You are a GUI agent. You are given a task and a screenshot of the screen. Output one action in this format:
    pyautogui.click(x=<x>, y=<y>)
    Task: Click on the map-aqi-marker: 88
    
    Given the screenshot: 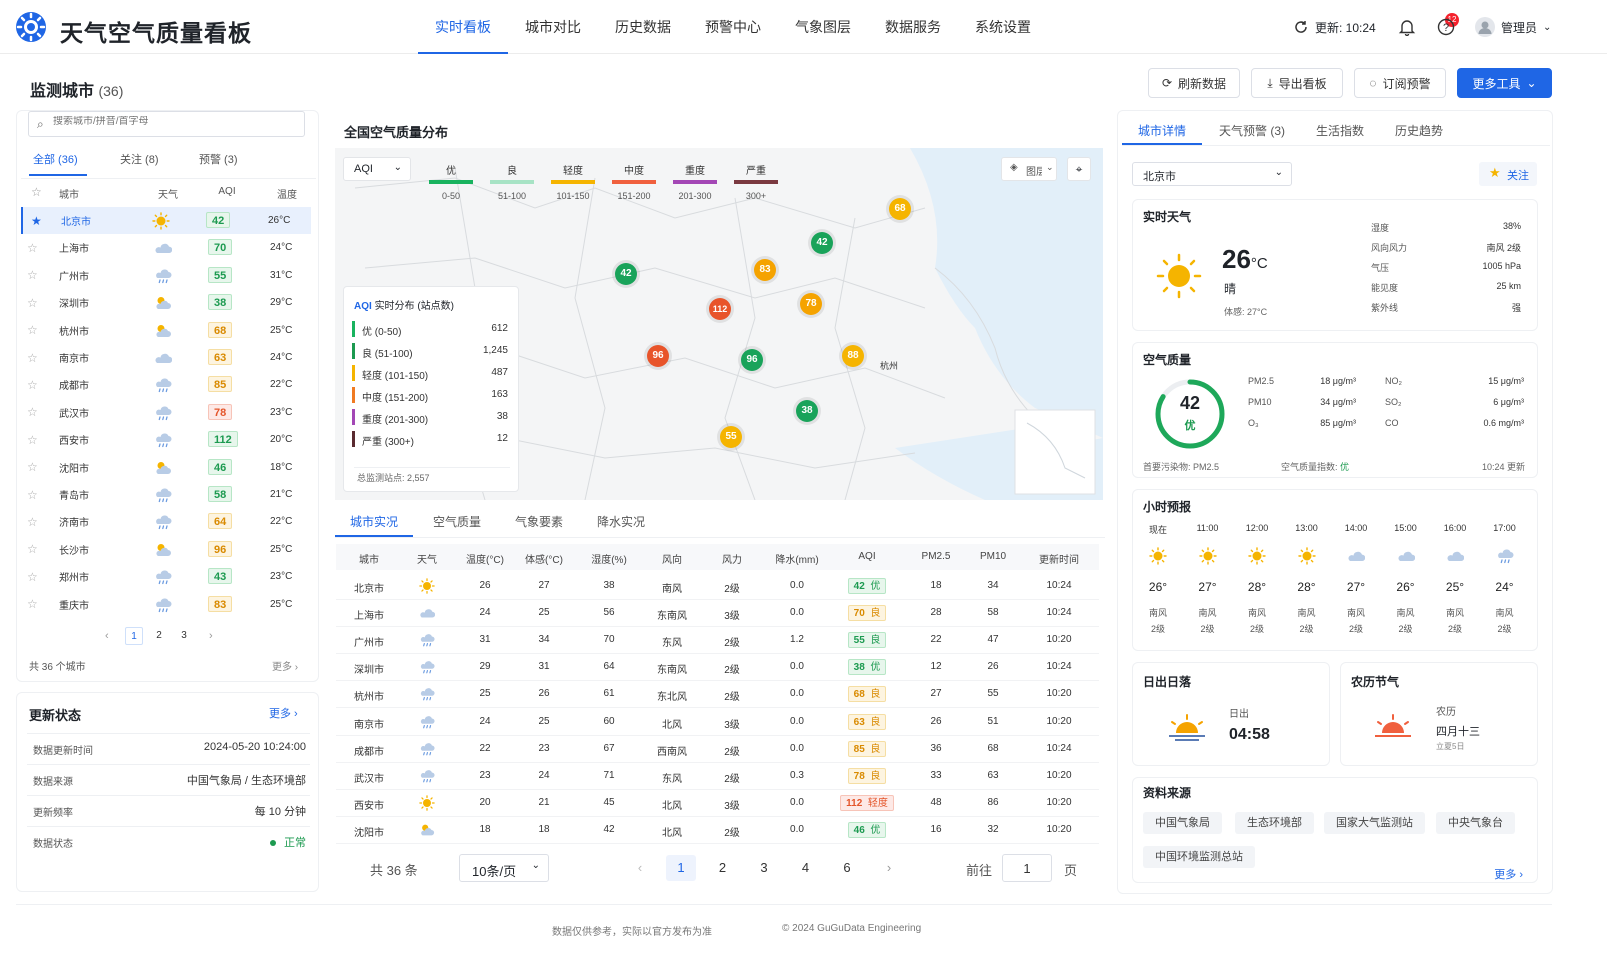 What is the action you would take?
    pyautogui.click(x=853, y=356)
    